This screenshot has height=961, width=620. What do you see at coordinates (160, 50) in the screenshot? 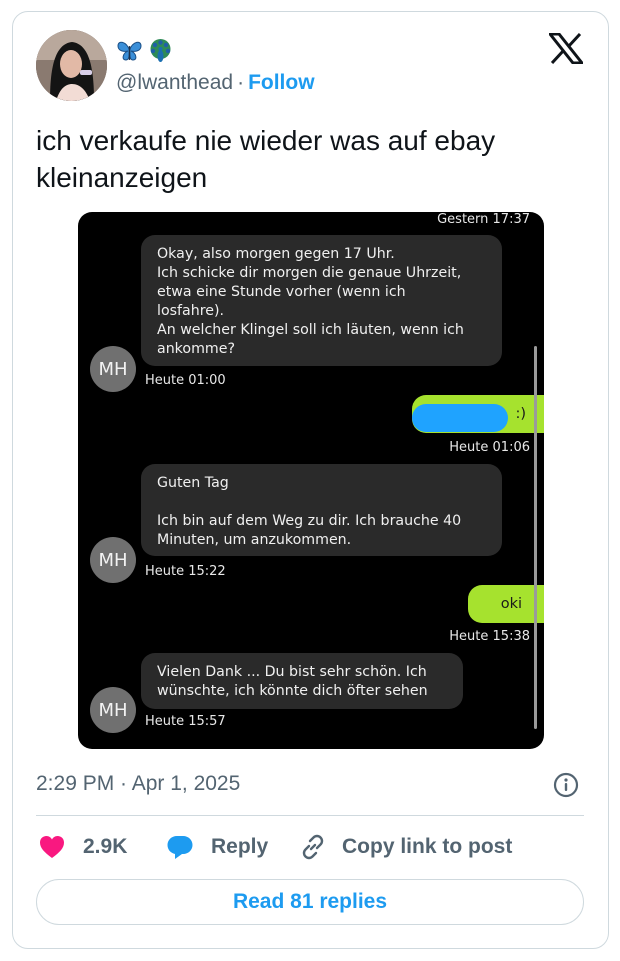
I see `peacock-emoji-icon` at bounding box center [160, 50].